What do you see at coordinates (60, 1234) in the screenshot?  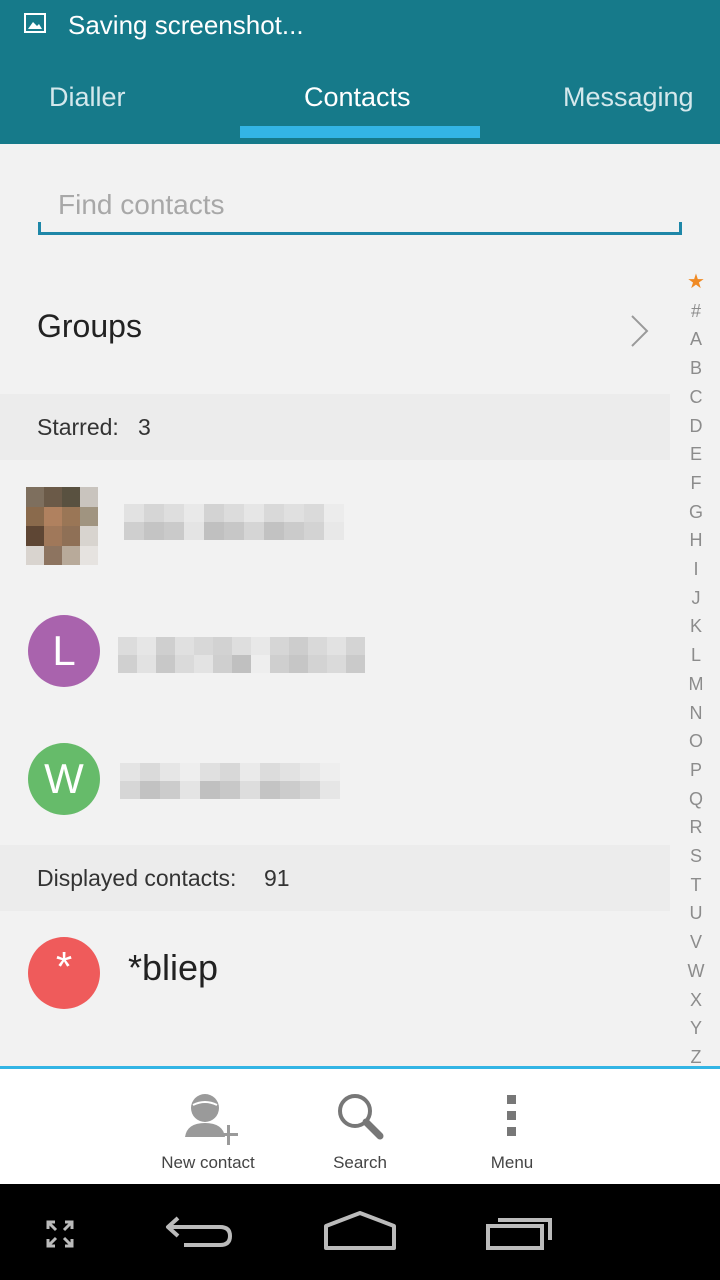 I see `expand-icon` at bounding box center [60, 1234].